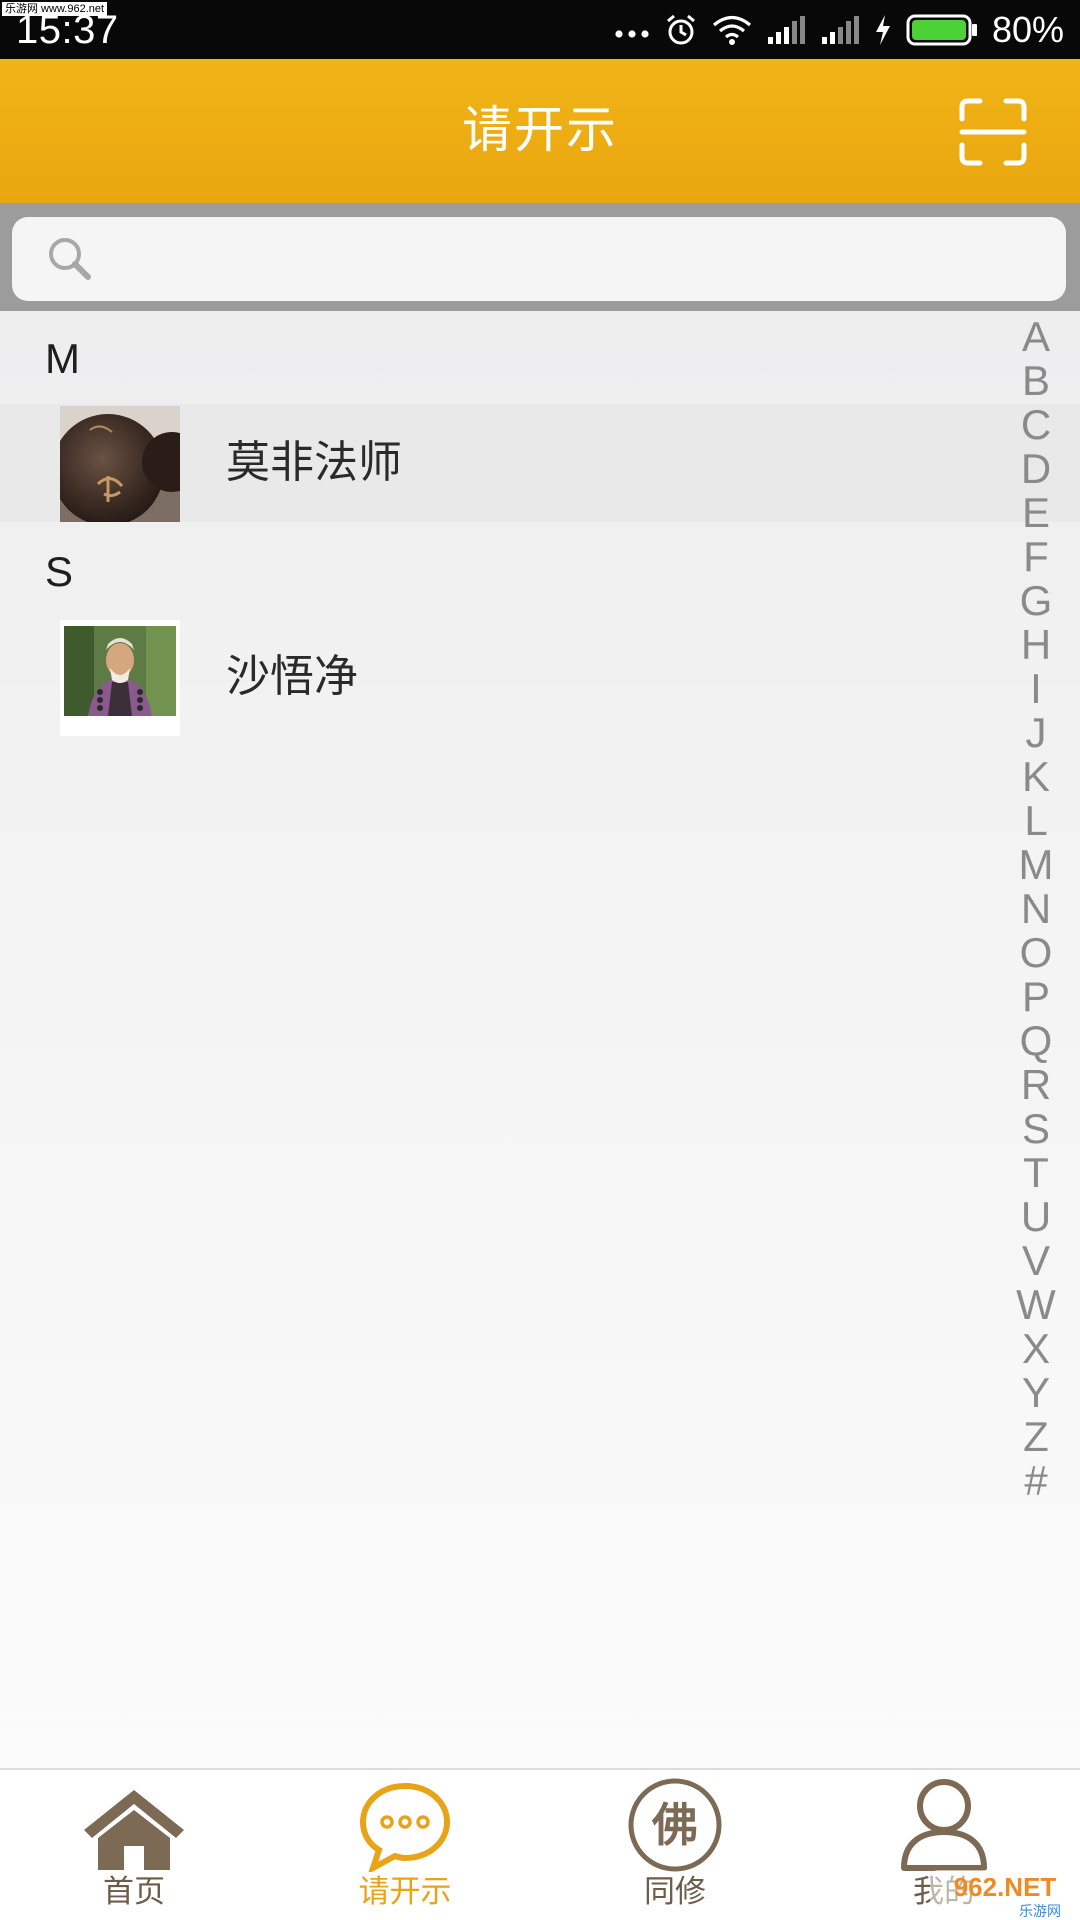  Describe the element at coordinates (1036, 1305) in the screenshot. I see `alpha-index-letter: W` at that location.